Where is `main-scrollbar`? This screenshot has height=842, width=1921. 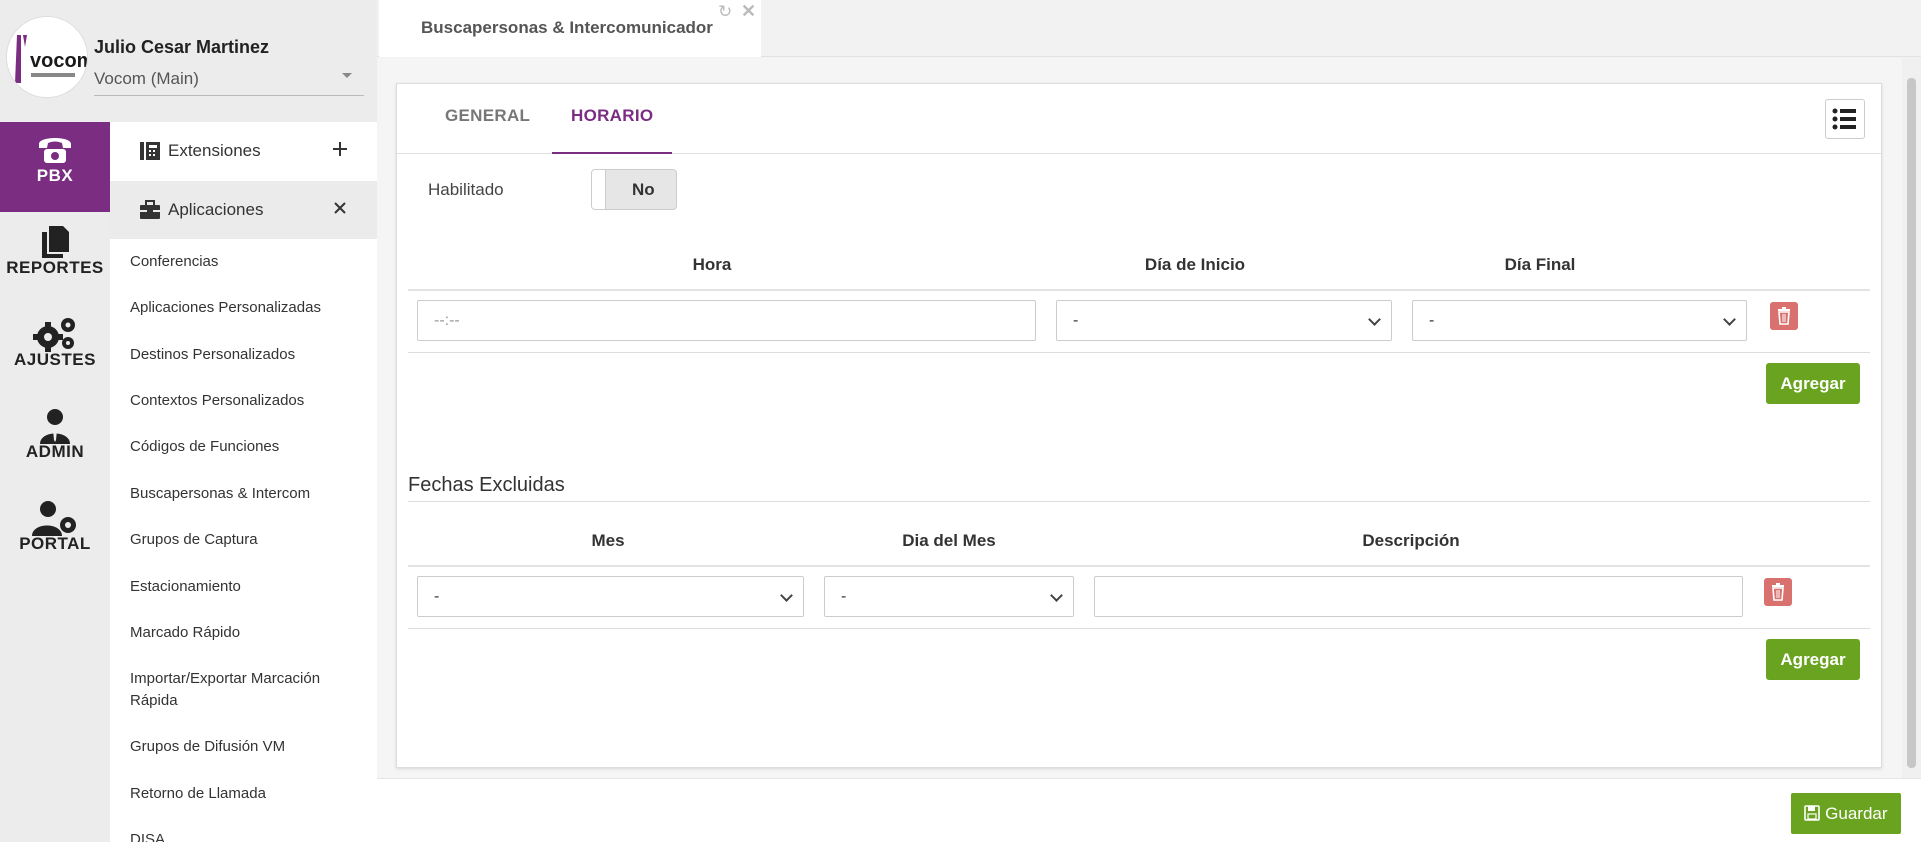
main-scrollbar is located at coordinates (1911, 418).